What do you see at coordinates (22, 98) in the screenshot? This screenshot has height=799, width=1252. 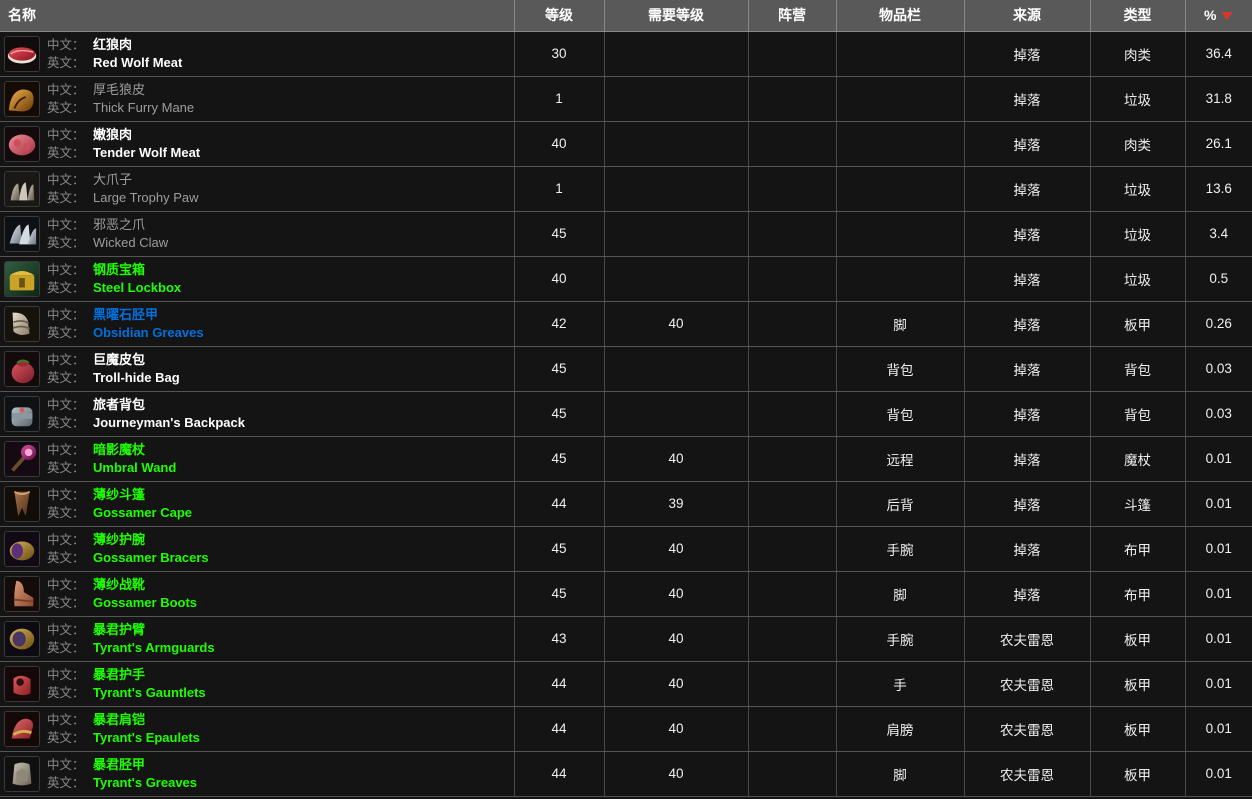 I see `thick-furry-mane-icon` at bounding box center [22, 98].